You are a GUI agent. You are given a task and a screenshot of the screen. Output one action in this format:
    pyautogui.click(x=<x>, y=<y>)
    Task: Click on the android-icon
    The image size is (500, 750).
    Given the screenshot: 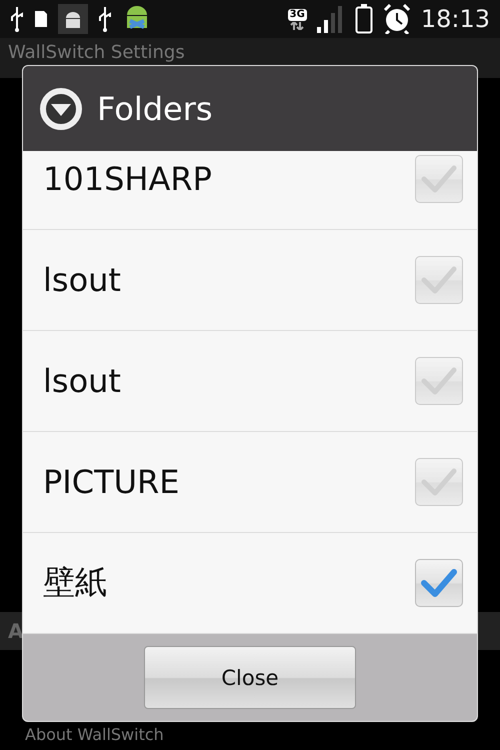 What is the action you would take?
    pyautogui.click(x=73, y=19)
    